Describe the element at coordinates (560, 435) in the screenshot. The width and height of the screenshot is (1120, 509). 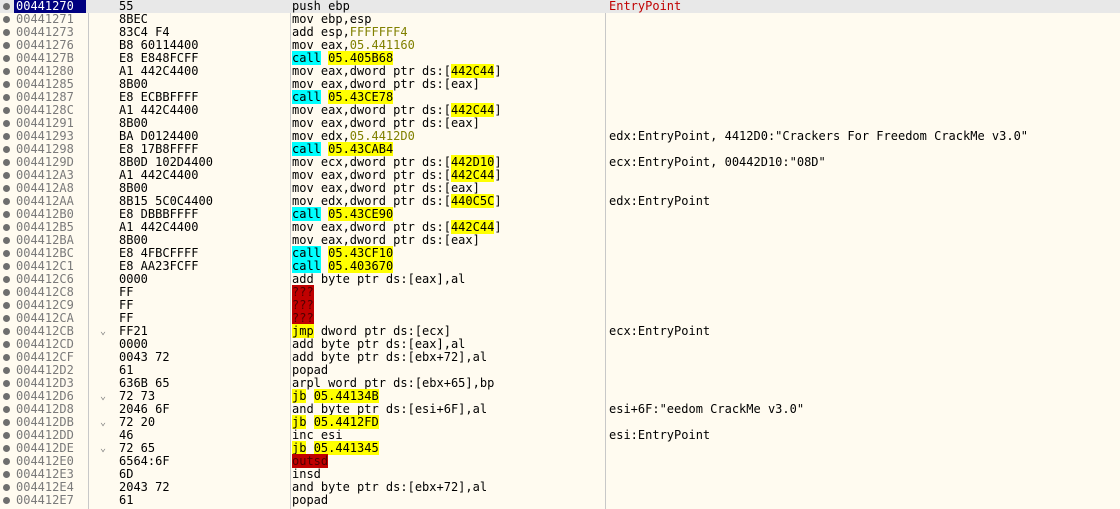
I see `disasm-row: 004412DD 46 inc esi esi:EntryPoint` at that location.